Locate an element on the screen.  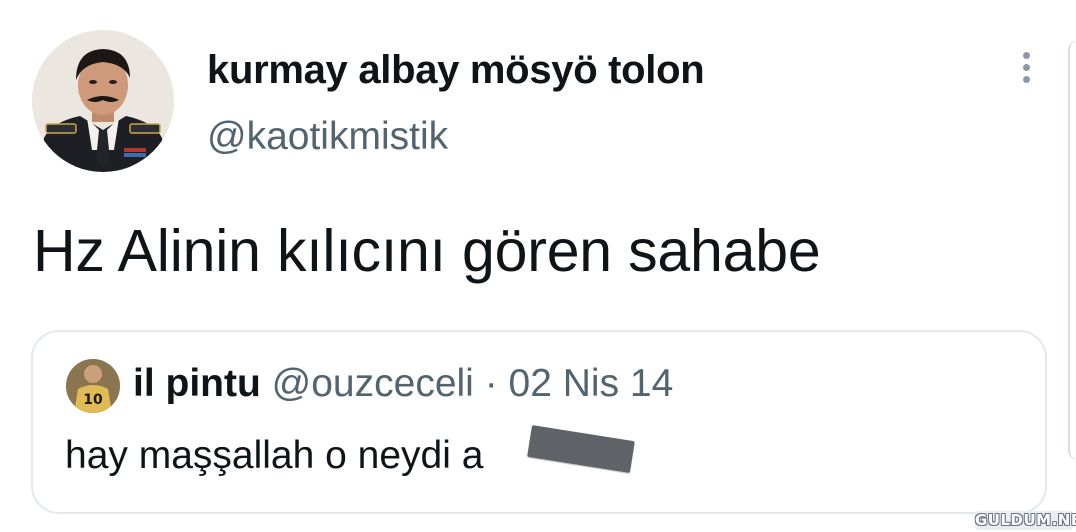
quoted-avatar-image: 10 is located at coordinates (93, 386).